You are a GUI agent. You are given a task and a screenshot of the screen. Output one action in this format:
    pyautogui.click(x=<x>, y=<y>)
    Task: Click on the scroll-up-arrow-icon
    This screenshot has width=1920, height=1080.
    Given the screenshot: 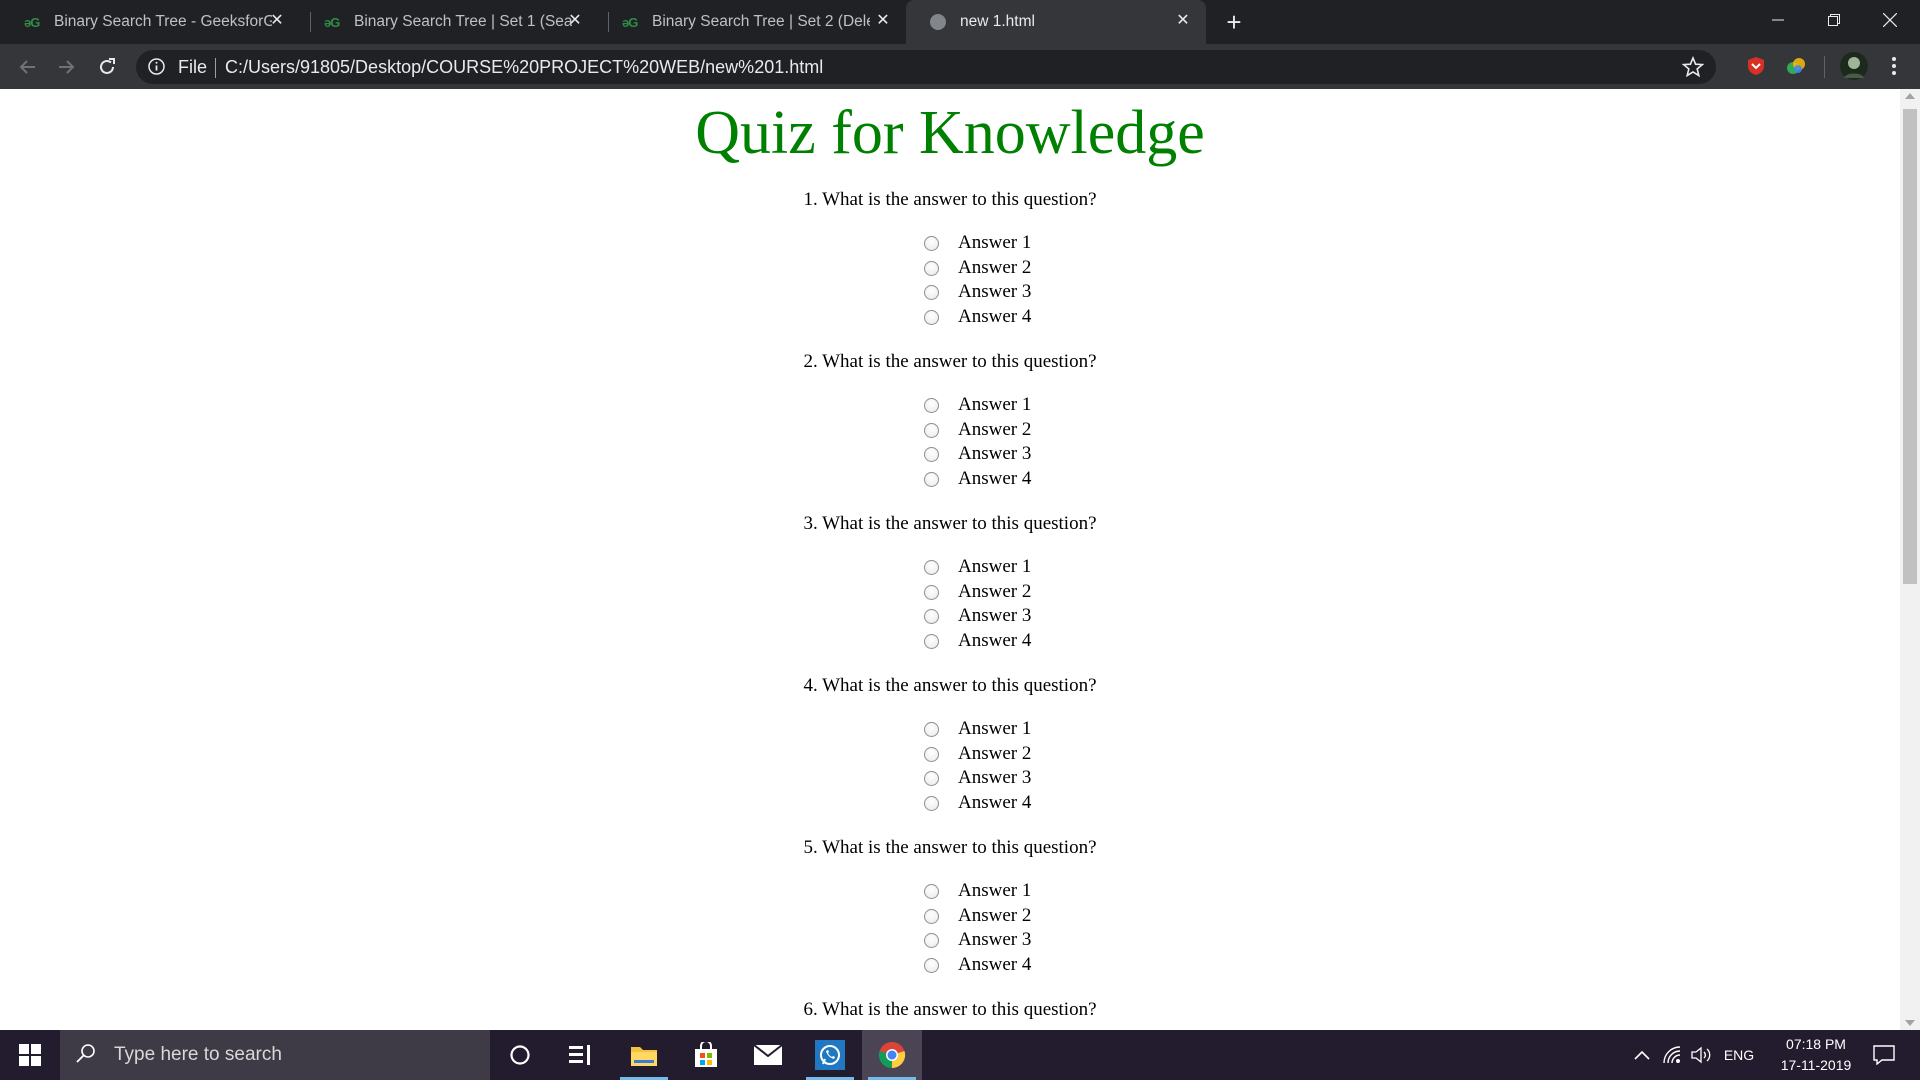 What is the action you would take?
    pyautogui.click(x=1910, y=96)
    